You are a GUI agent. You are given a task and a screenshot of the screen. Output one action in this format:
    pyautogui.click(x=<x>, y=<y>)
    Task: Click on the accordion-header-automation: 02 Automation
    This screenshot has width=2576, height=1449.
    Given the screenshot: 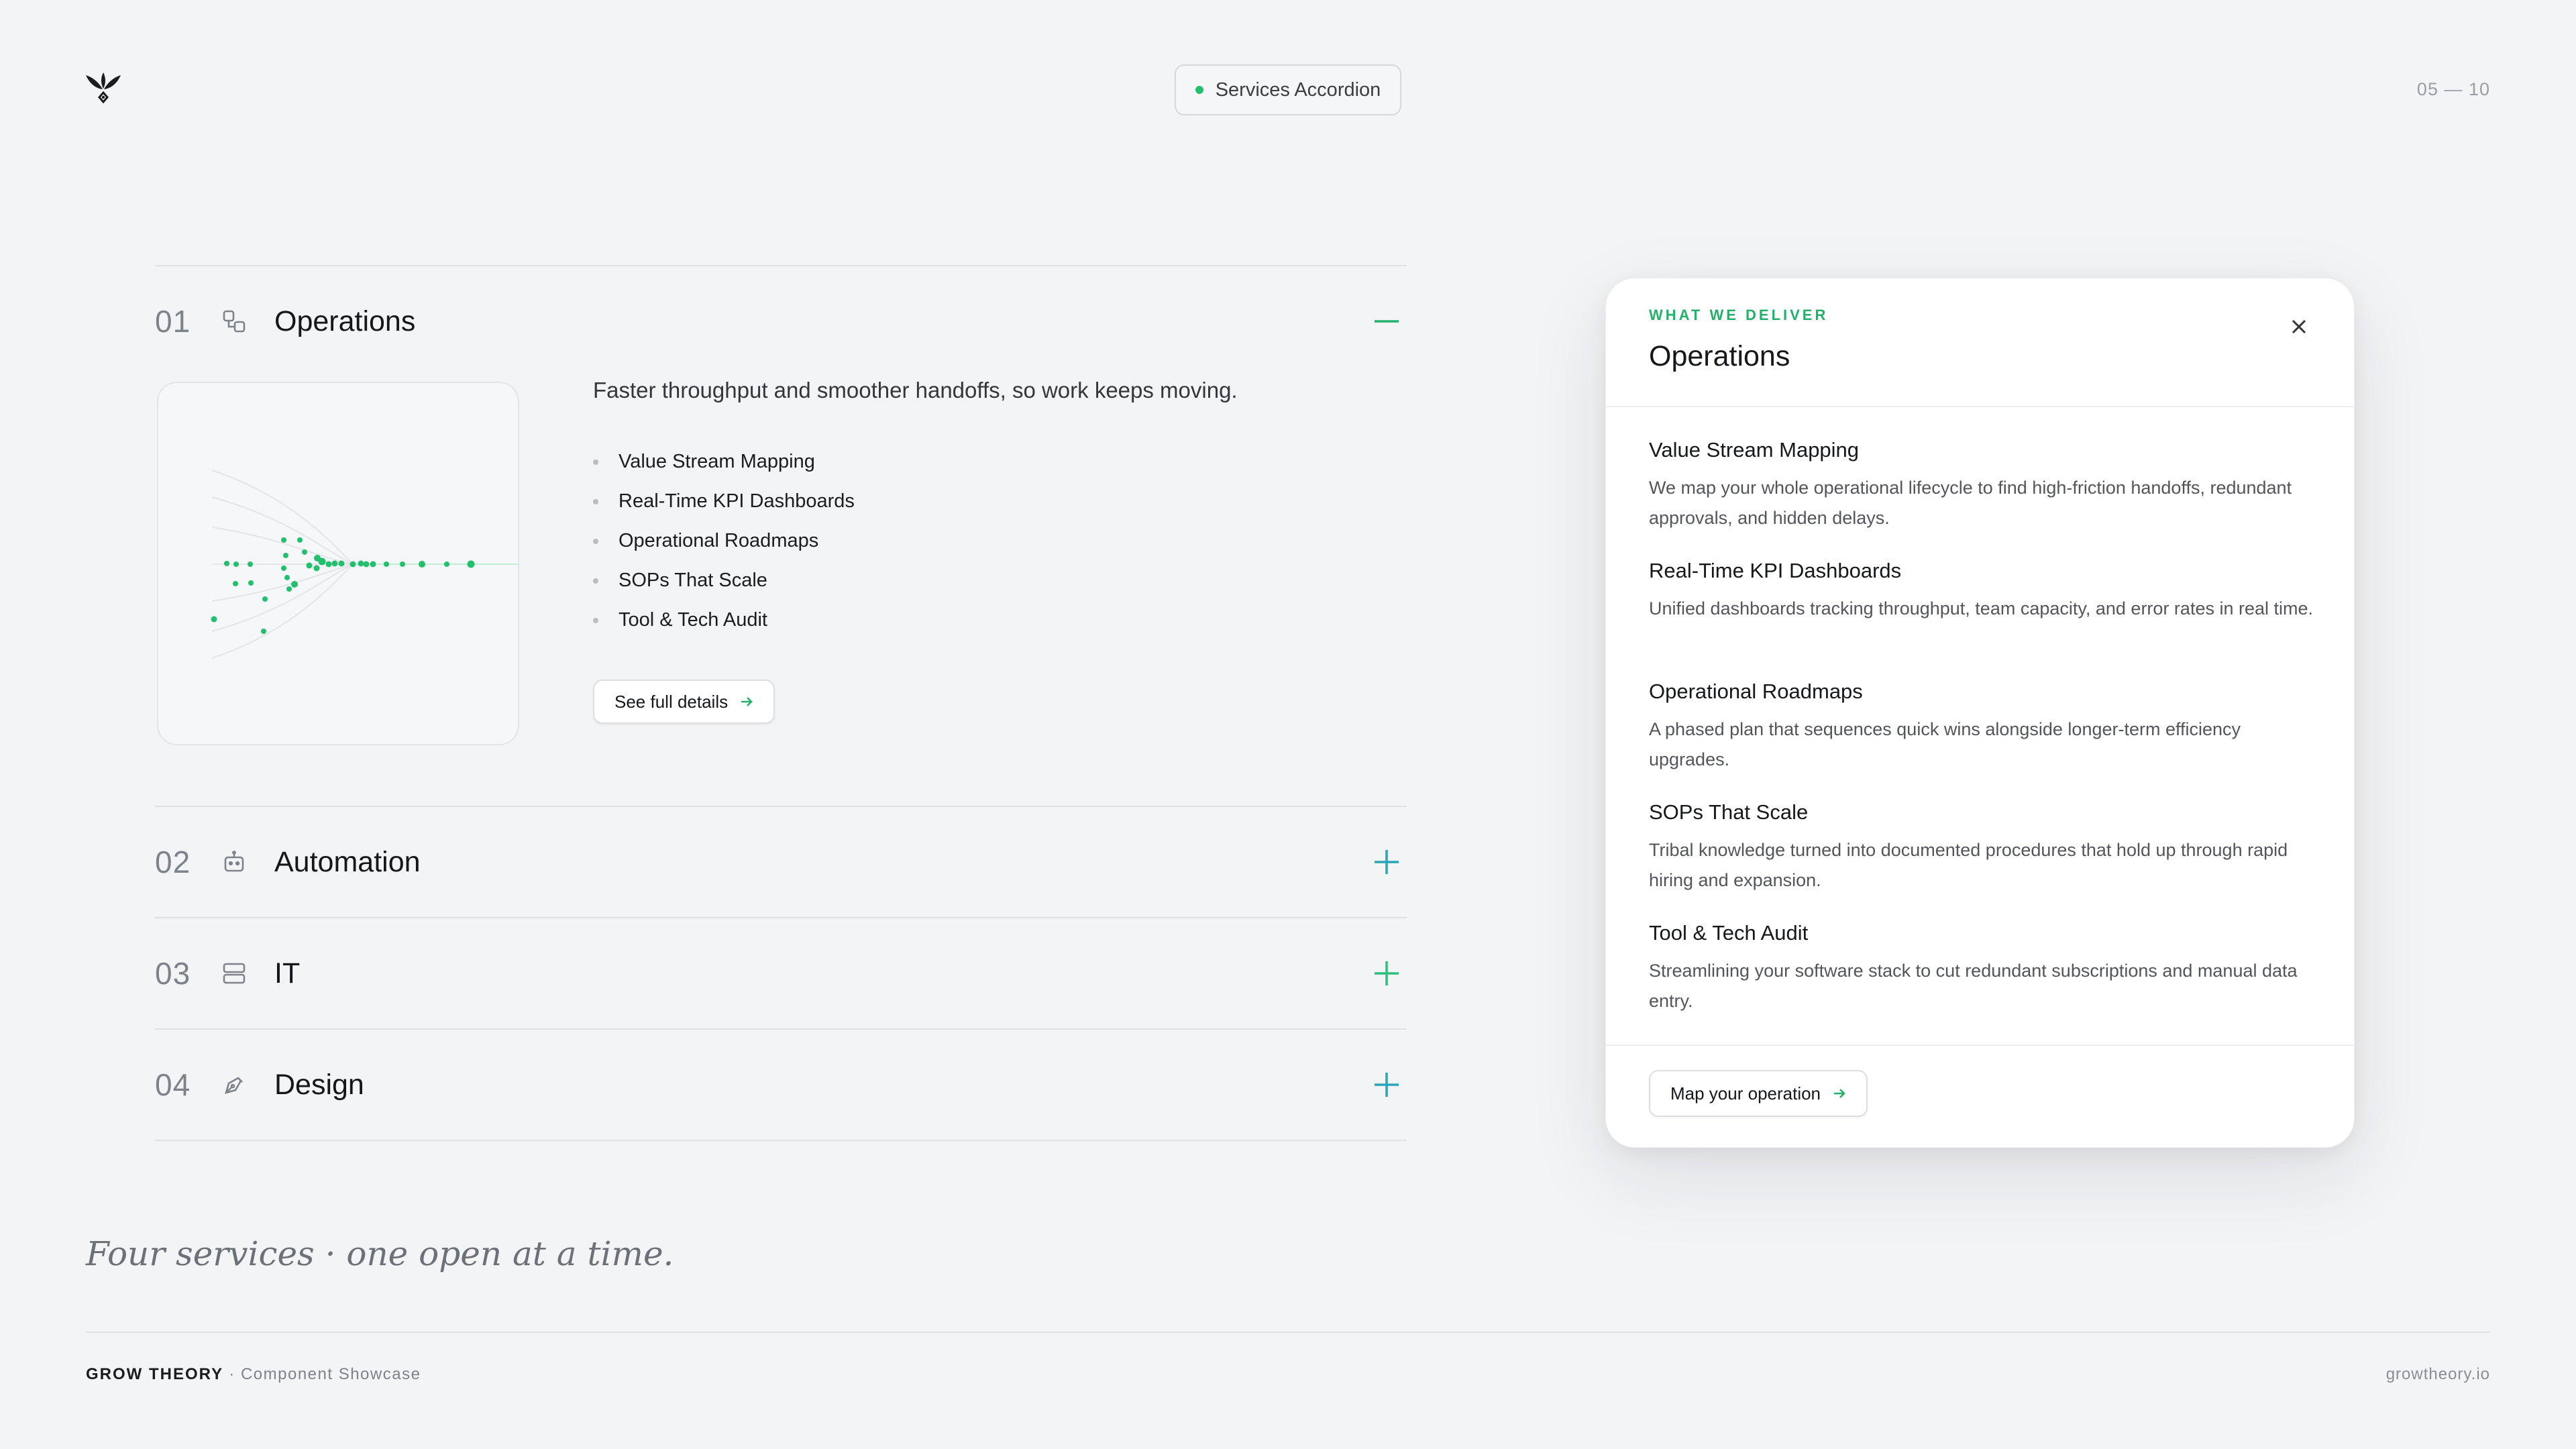 What is the action you would take?
    pyautogui.click(x=781, y=862)
    